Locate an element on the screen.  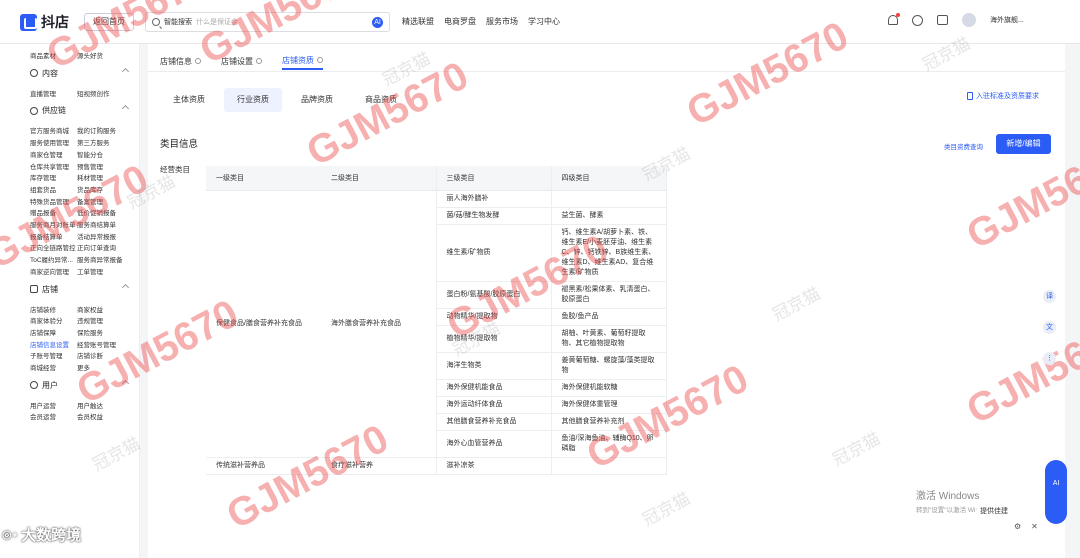
tab-2: 店铺设置 is located at coordinates (241, 61).